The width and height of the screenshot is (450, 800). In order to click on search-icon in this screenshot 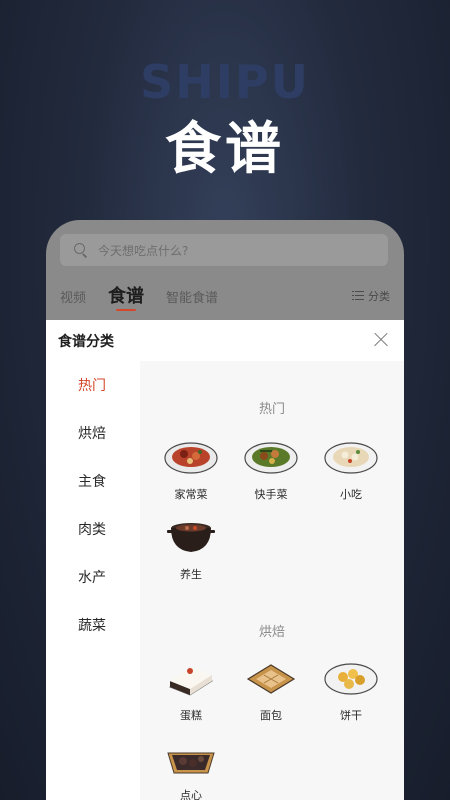, I will do `click(81, 250)`.